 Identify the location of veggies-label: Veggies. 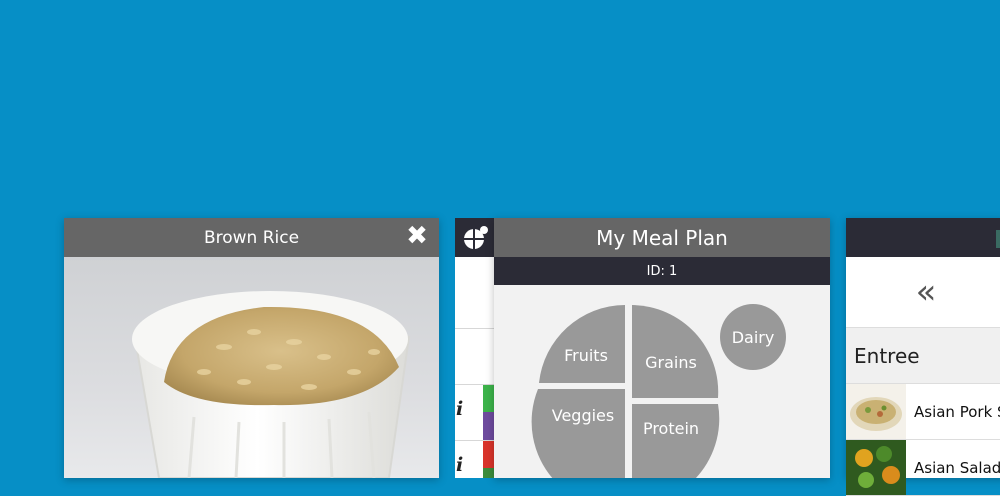
(583, 415).